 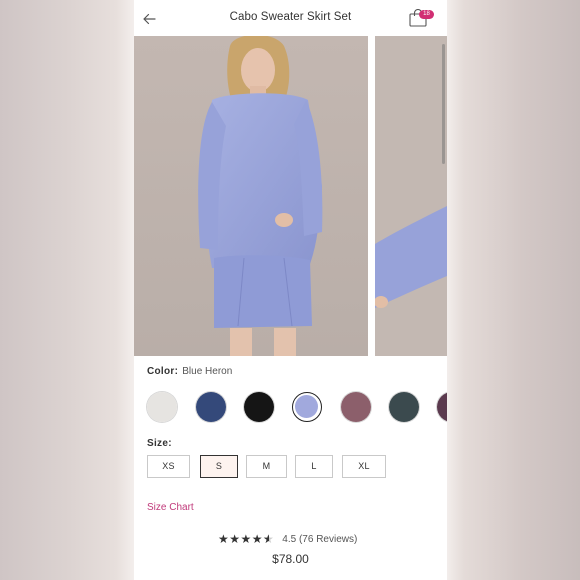 What do you see at coordinates (219, 466) in the screenshot?
I see `size-option-s: S` at bounding box center [219, 466].